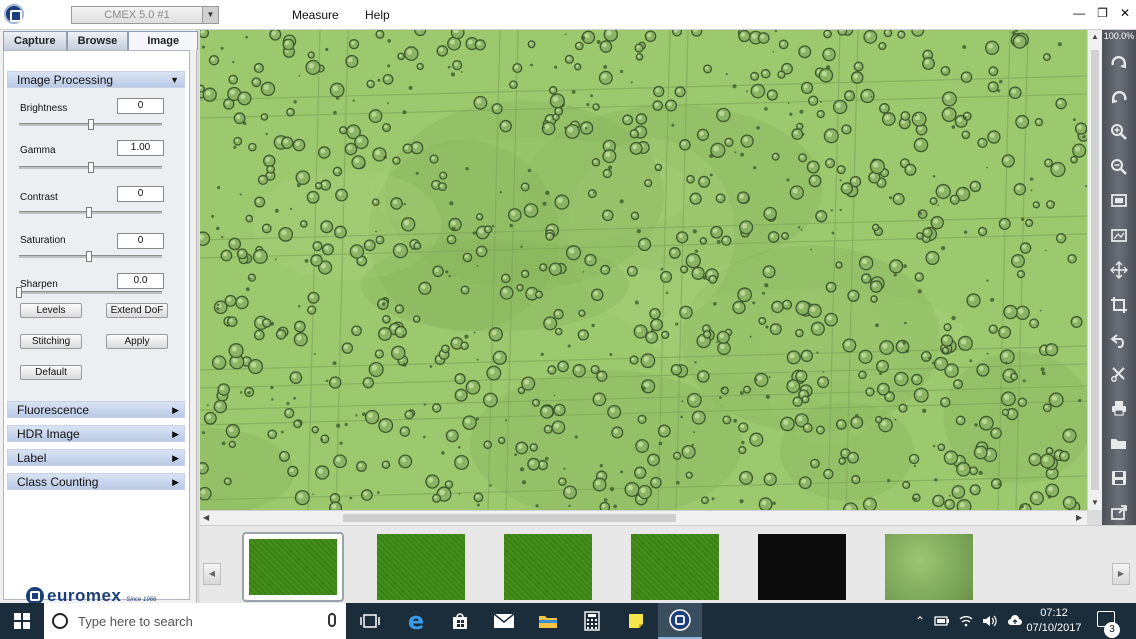 This screenshot has height=639, width=1136. Describe the element at coordinates (1119, 512) in the screenshot. I see `export-icon` at that location.